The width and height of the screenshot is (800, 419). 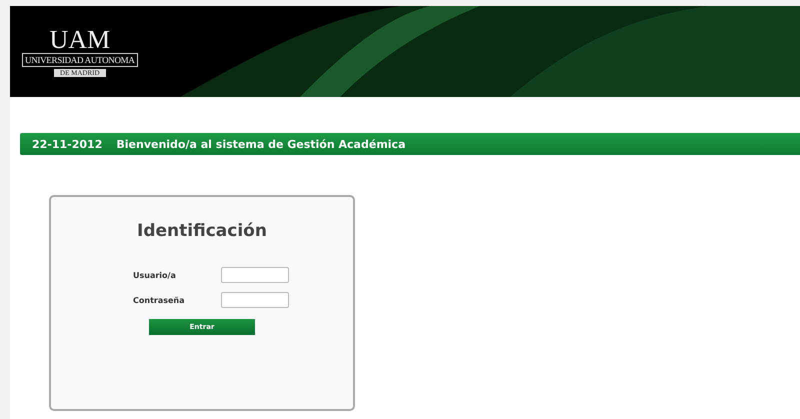 What do you see at coordinates (159, 300) in the screenshot?
I see `field-label: Contraseña` at bounding box center [159, 300].